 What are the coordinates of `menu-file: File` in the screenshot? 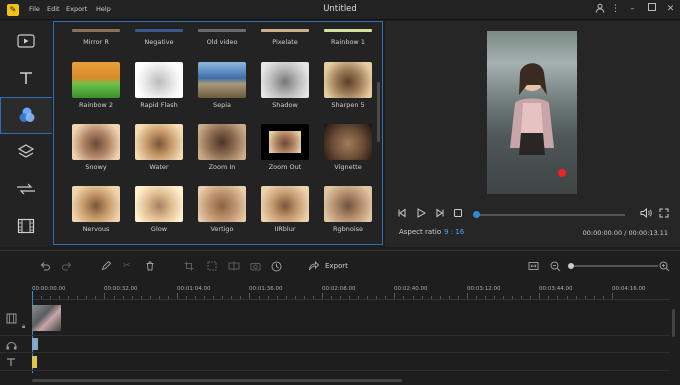 It's located at (34, 9).